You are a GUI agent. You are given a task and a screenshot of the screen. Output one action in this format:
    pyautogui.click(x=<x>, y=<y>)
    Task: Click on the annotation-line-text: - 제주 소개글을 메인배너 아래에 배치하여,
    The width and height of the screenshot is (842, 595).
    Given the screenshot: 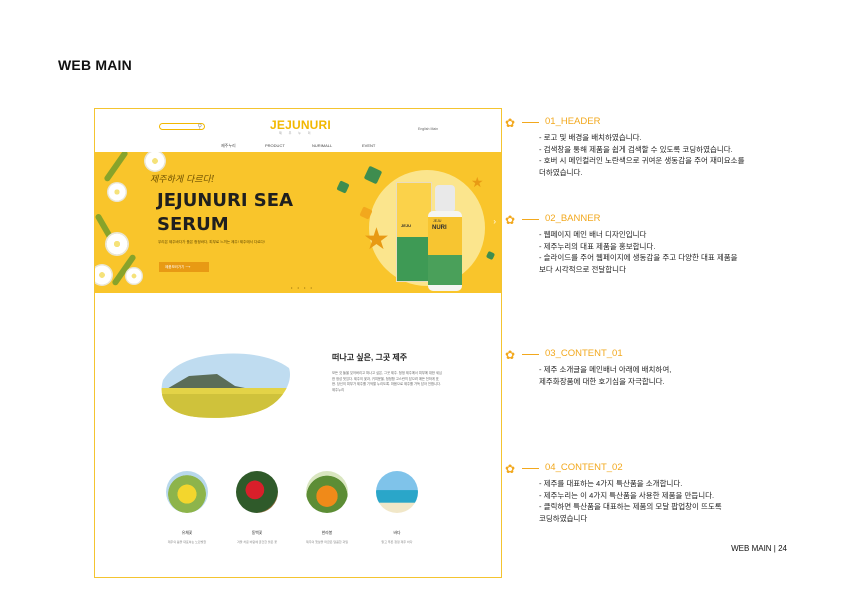 What is the action you would take?
    pyautogui.click(x=605, y=369)
    